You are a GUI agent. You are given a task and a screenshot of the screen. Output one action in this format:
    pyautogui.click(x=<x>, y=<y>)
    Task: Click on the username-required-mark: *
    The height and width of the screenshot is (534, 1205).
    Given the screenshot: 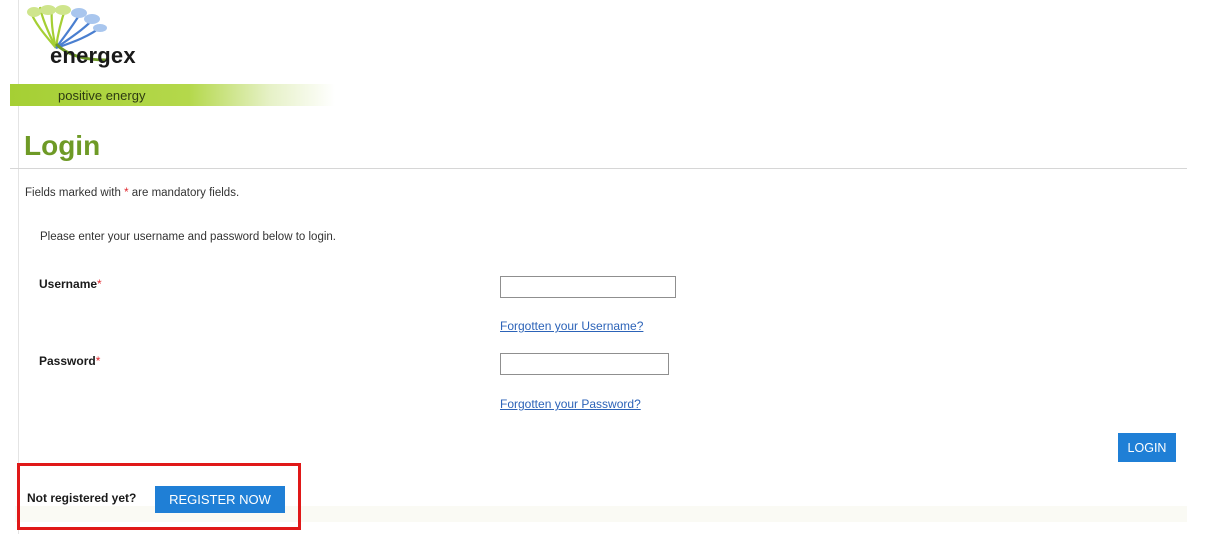 What is the action you would take?
    pyautogui.click(x=99, y=284)
    